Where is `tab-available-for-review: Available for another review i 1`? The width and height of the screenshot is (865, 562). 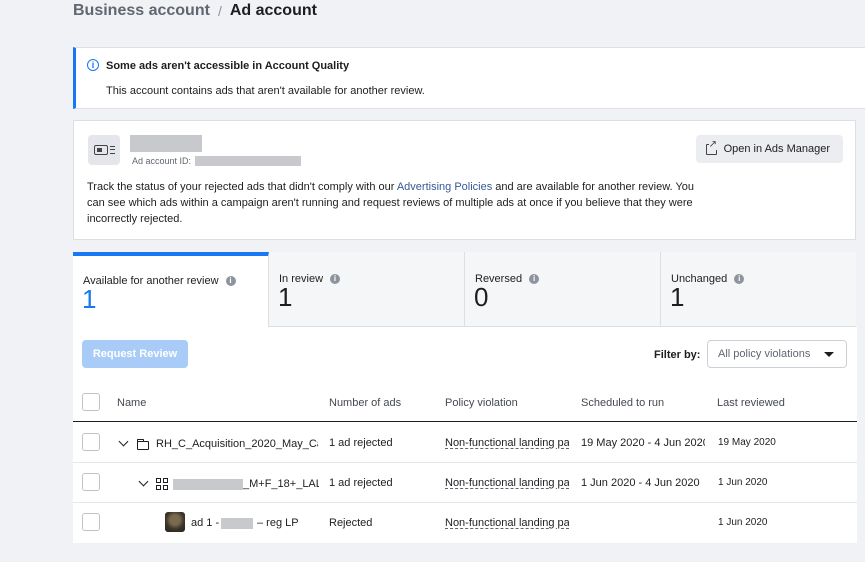 tab-available-for-review: Available for another review i 1 is located at coordinates (171, 289).